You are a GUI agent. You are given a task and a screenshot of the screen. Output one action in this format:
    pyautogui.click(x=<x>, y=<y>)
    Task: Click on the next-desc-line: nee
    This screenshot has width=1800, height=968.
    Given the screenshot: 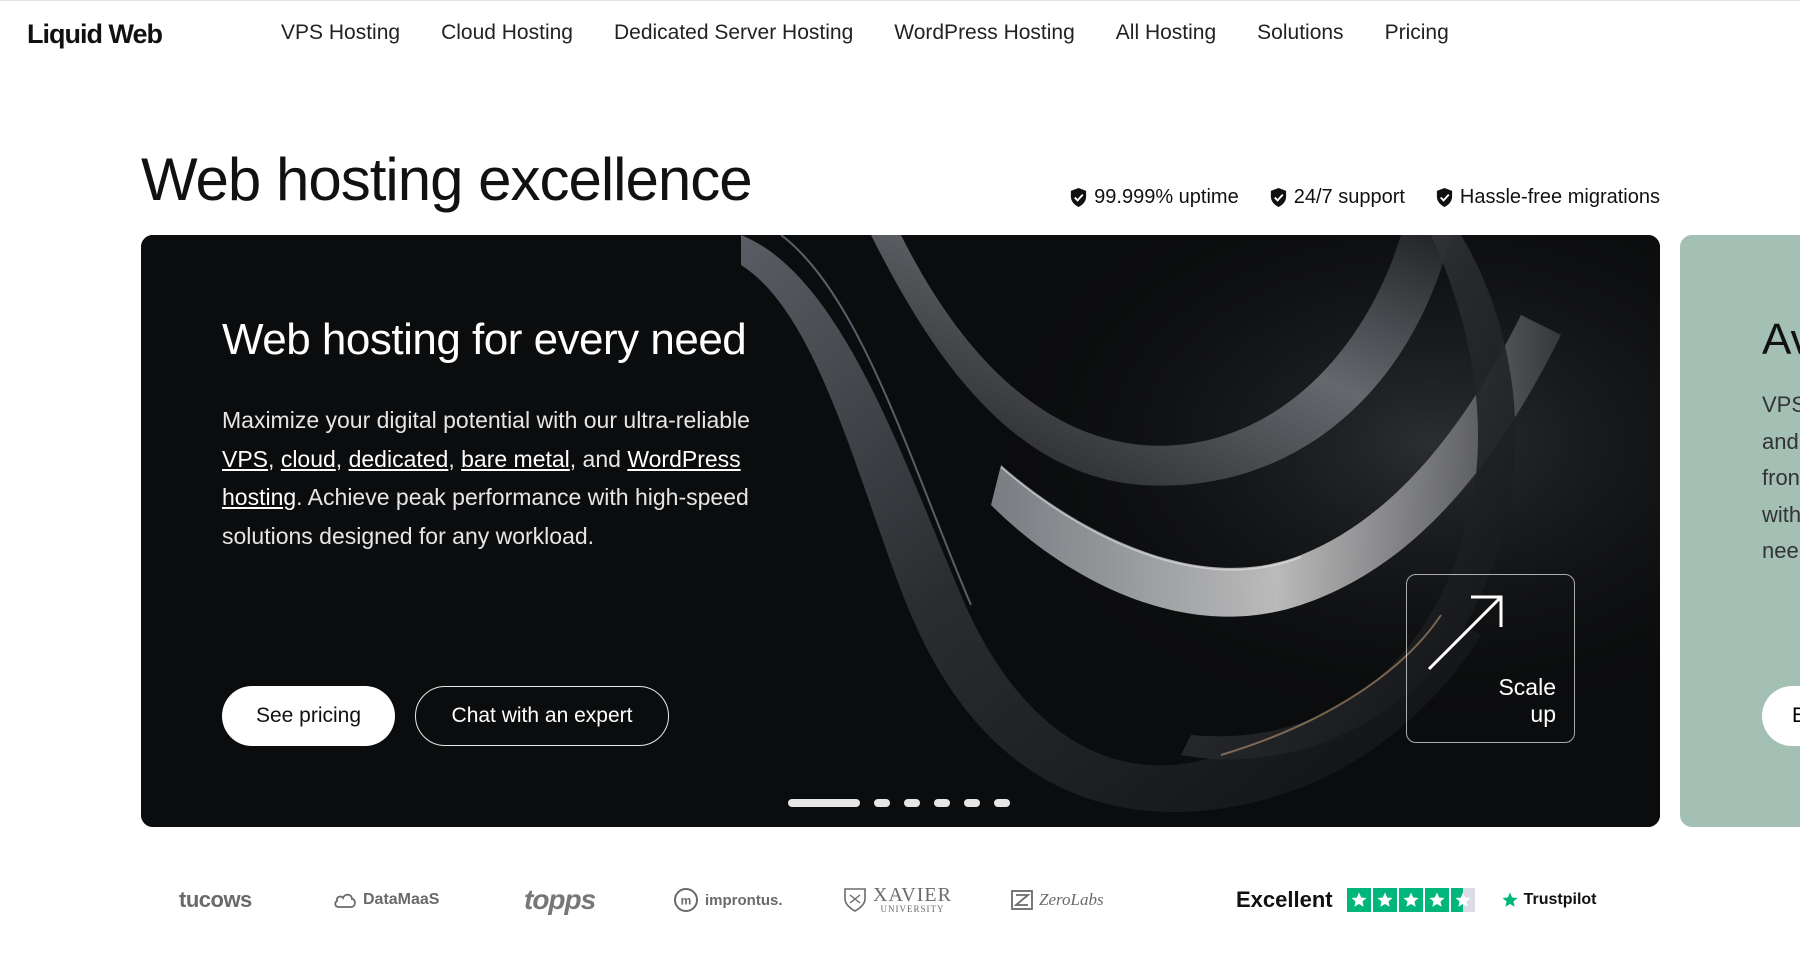 What is the action you would take?
    pyautogui.click(x=1780, y=550)
    